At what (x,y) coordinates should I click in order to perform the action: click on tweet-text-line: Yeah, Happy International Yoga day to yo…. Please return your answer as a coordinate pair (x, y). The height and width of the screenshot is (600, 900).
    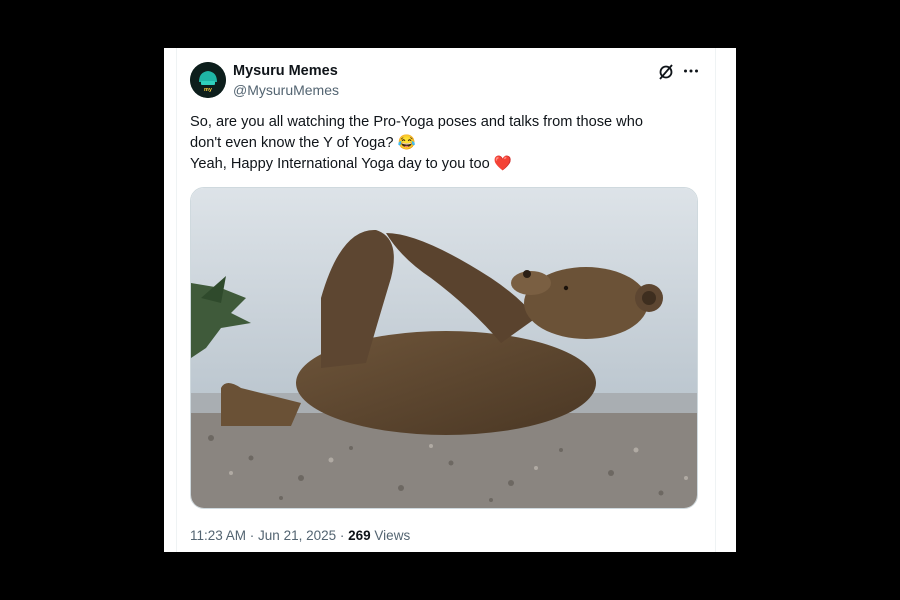
    Looking at the image, I should click on (351, 164).